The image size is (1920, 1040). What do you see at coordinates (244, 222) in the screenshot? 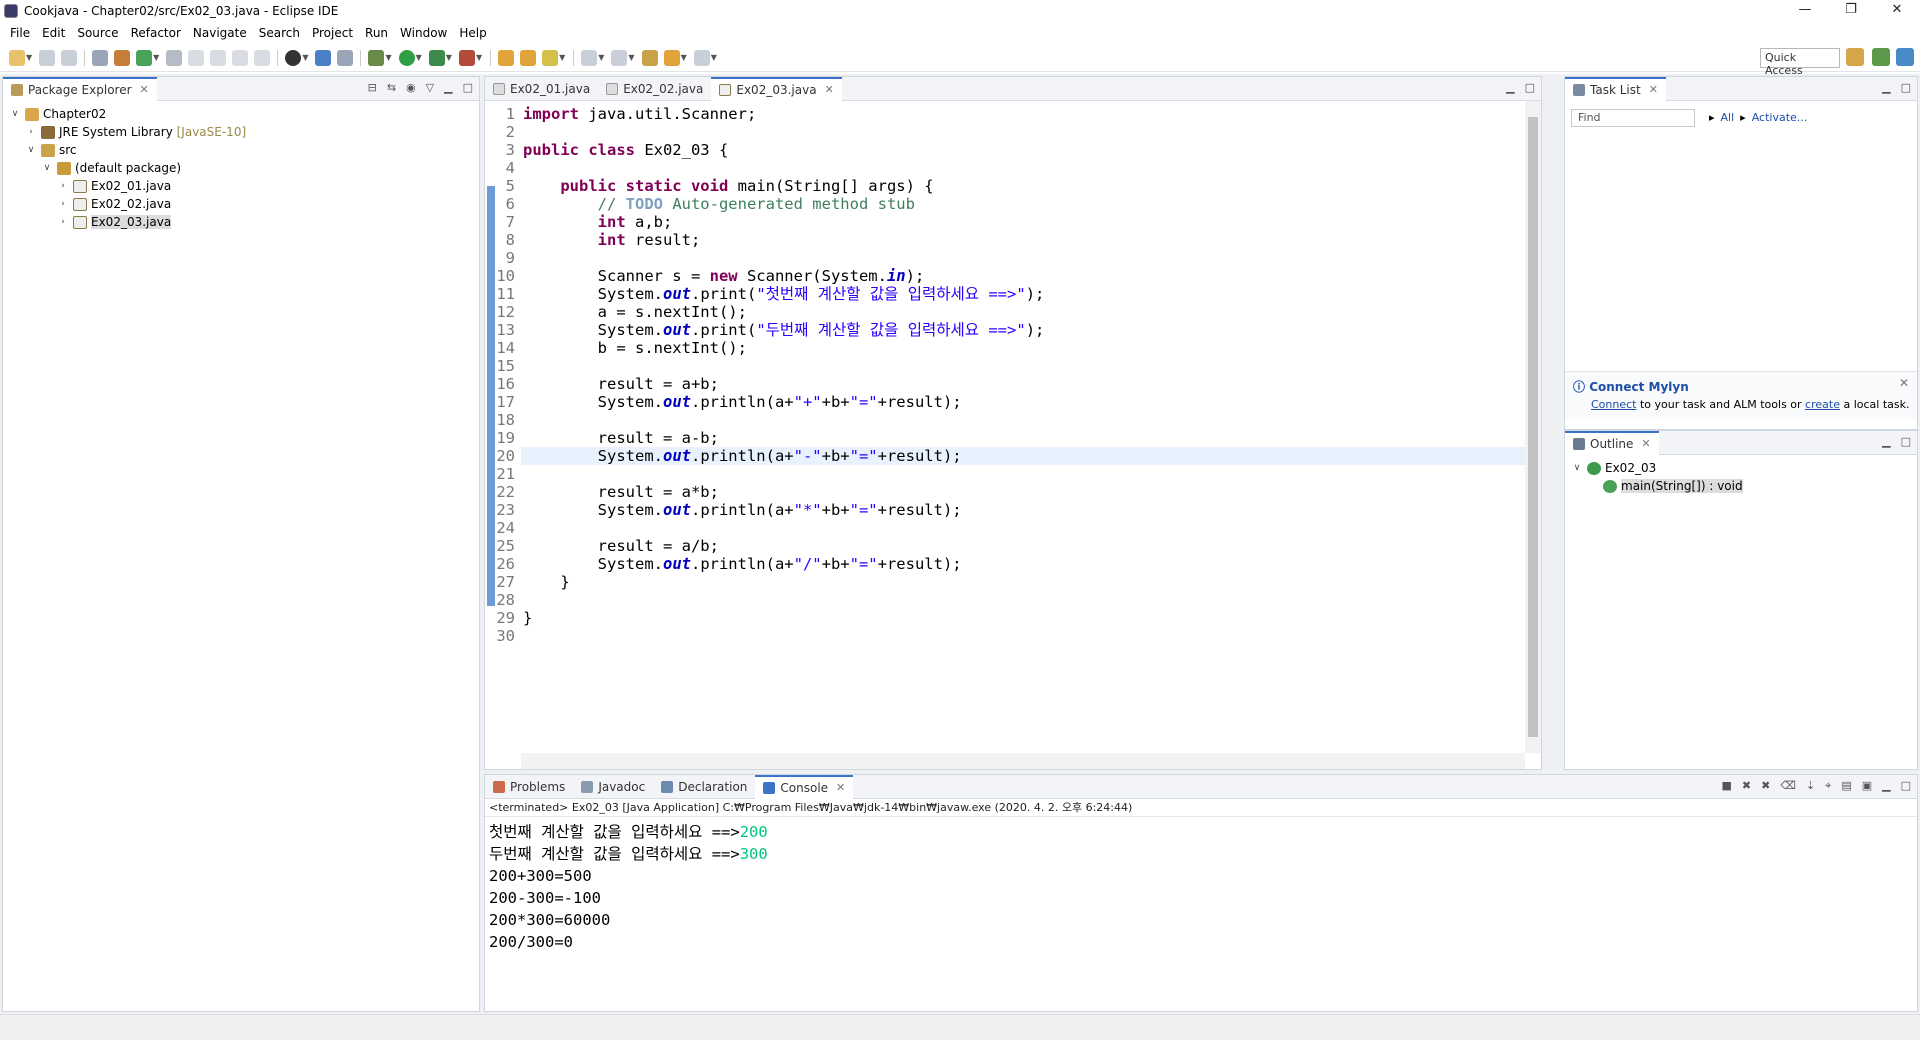
I see `tree-item-ex02-03: › Ex02_03.java` at bounding box center [244, 222].